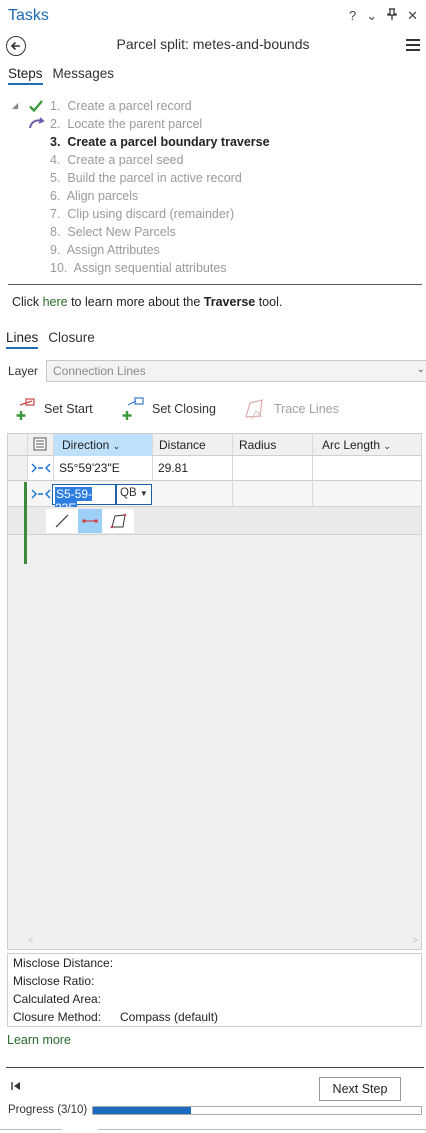  I want to click on straight-line-icon, so click(62, 521).